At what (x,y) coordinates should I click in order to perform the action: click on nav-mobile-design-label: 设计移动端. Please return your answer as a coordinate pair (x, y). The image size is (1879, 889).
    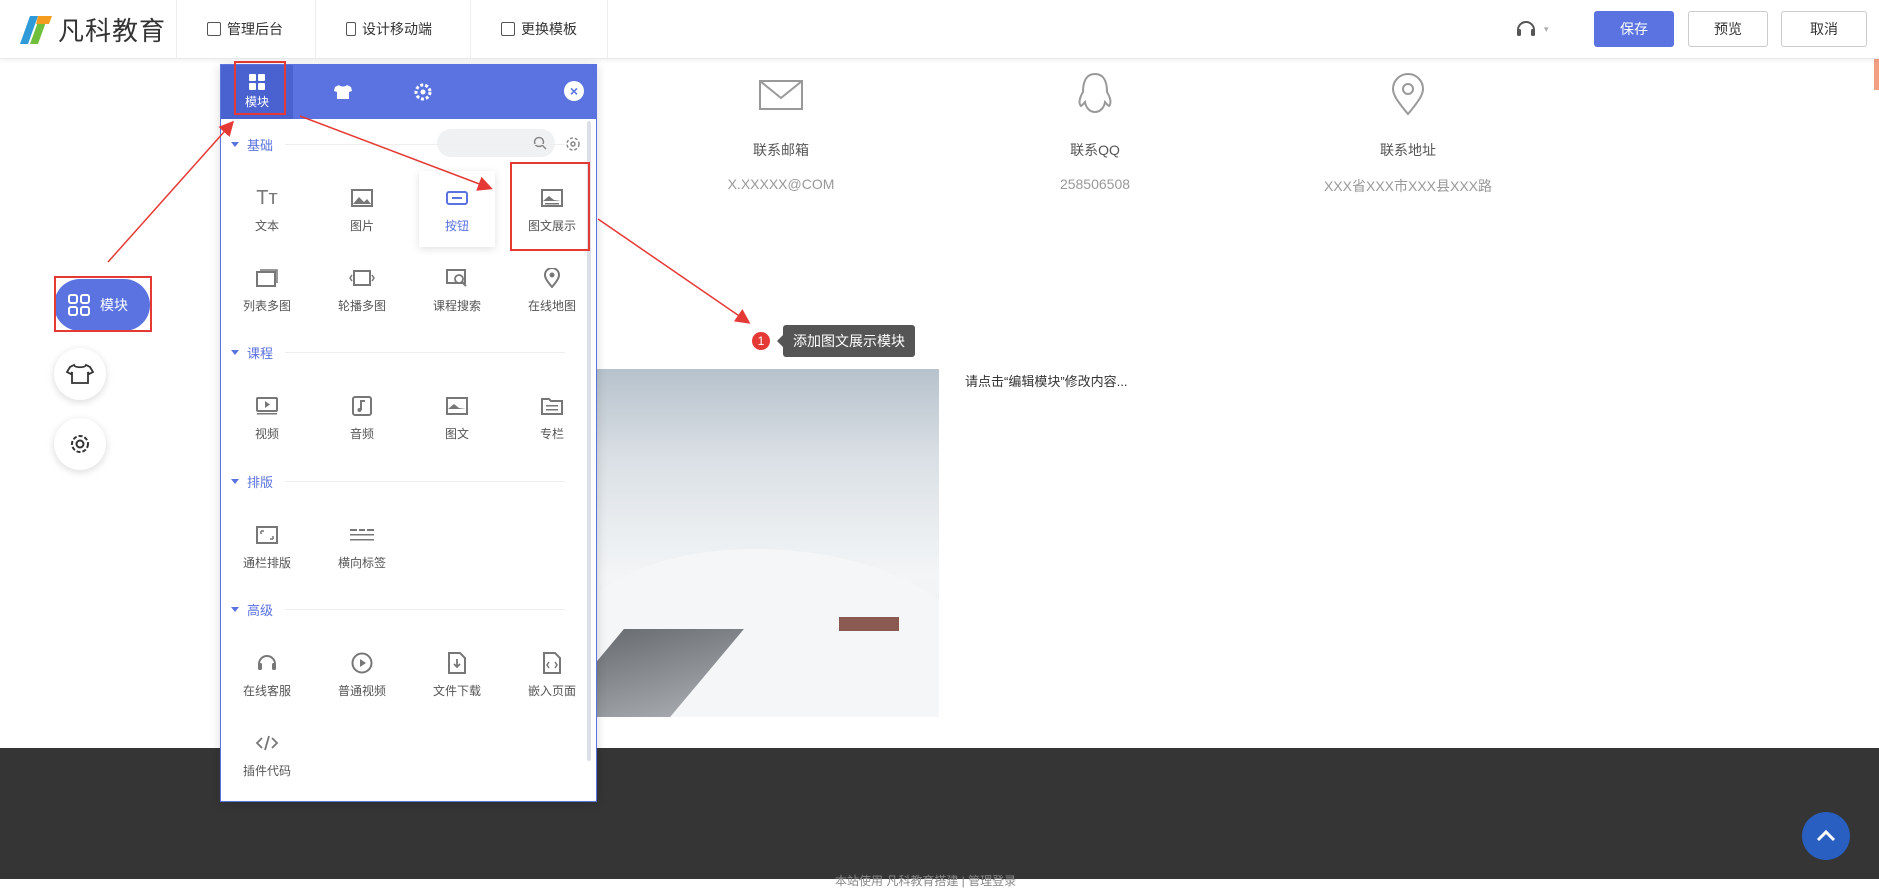
    Looking at the image, I should click on (397, 29).